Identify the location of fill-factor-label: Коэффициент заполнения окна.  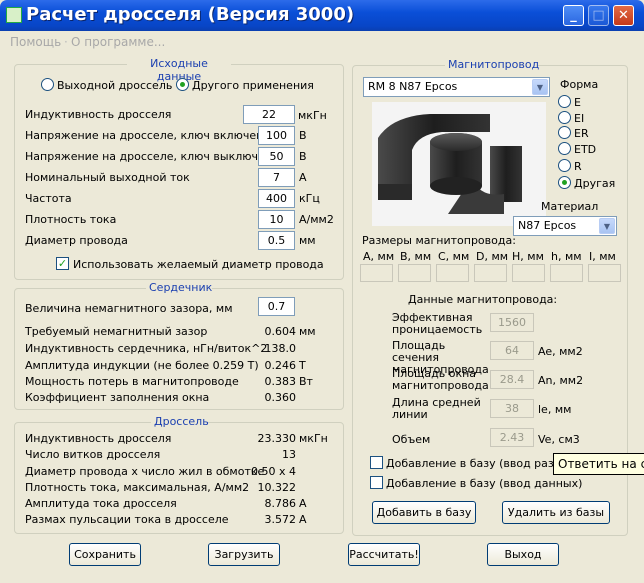
(117, 397).